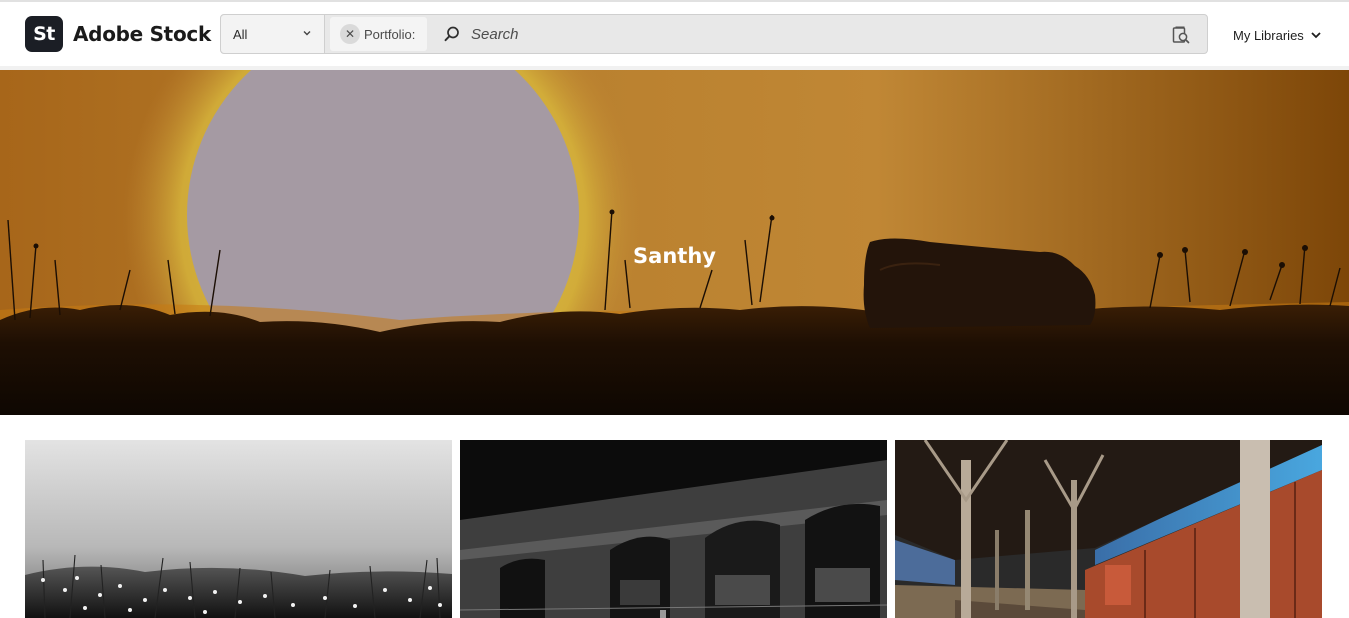  I want to click on filter-chip-label: Portfolio:, so click(390, 34).